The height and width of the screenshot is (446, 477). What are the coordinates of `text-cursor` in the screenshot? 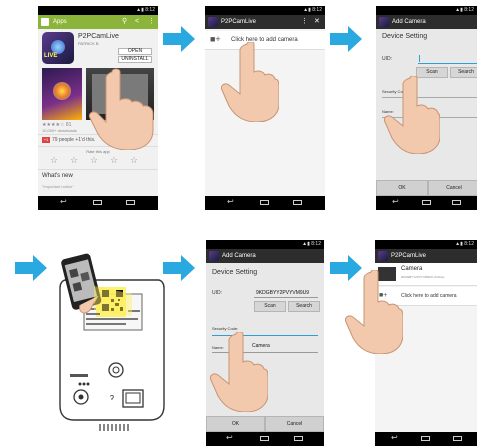 It's located at (419, 58).